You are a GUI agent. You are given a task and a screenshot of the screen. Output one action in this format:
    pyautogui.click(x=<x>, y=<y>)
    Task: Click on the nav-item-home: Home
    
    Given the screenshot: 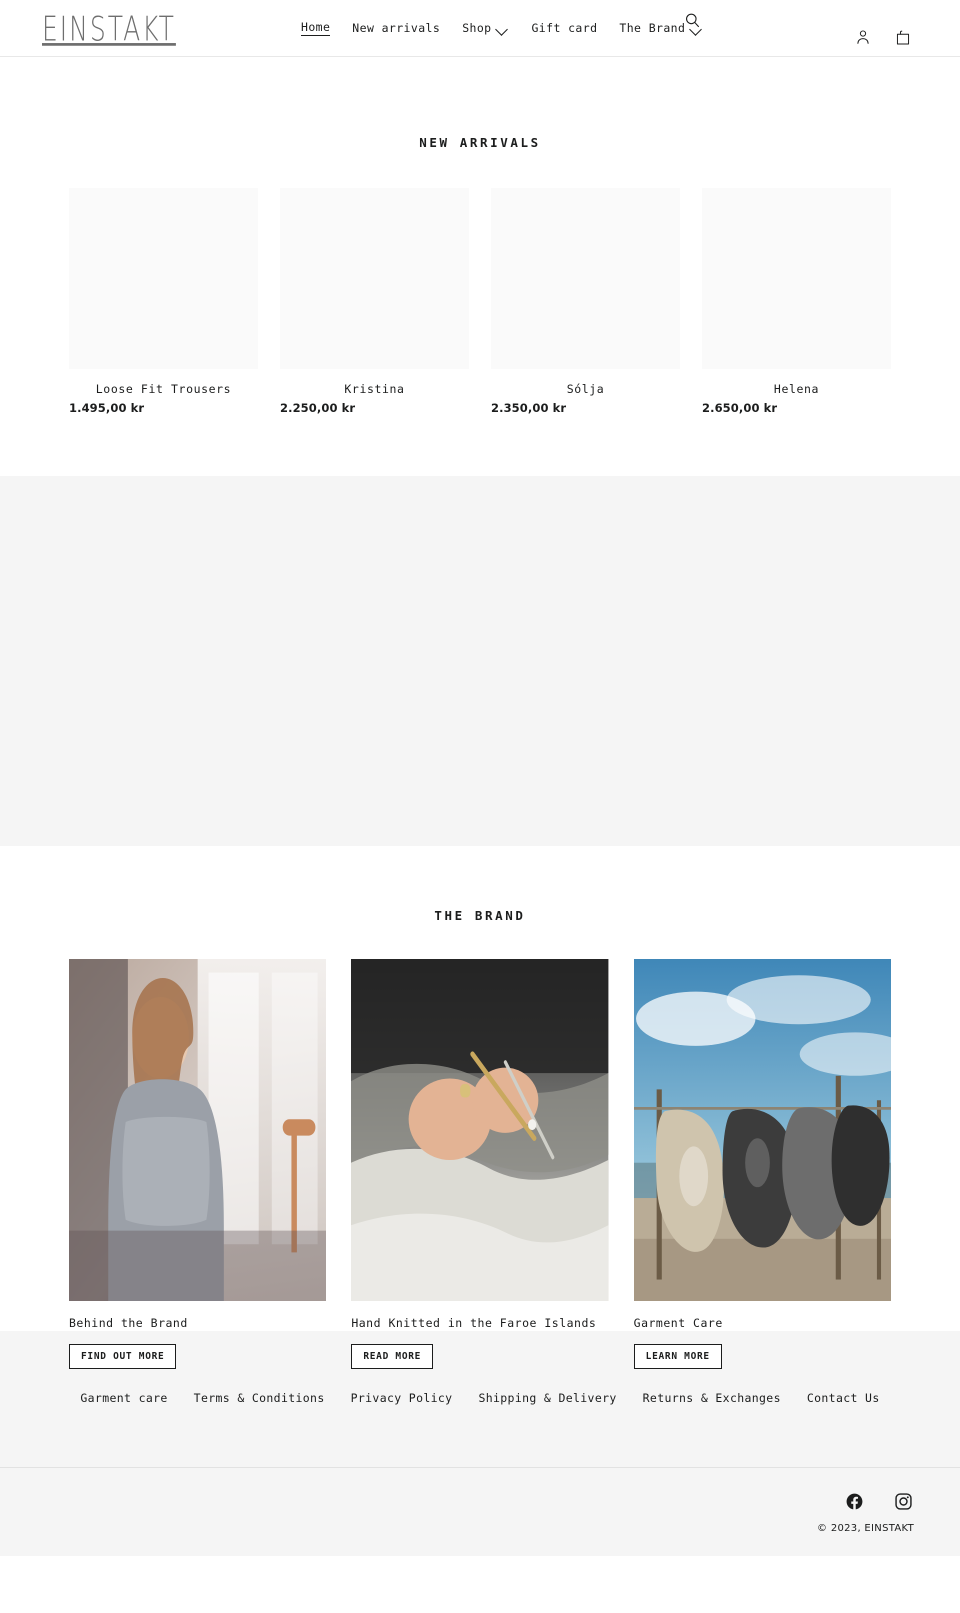 What is the action you would take?
    pyautogui.click(x=315, y=28)
    